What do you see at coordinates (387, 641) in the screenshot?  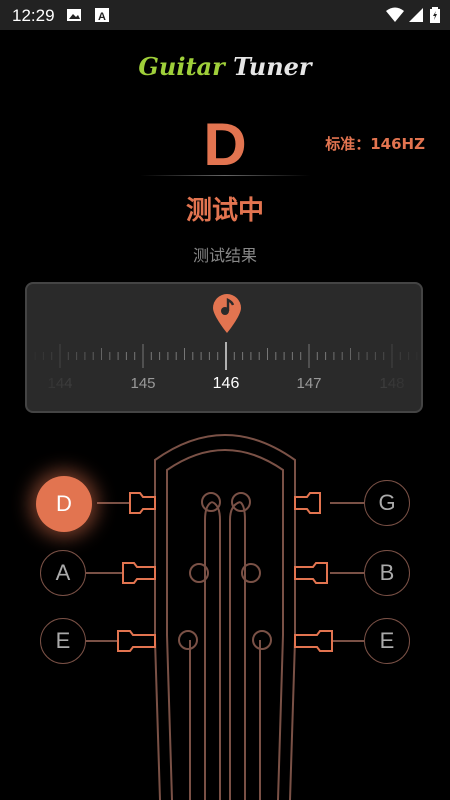 I see `string-button-high-e: E` at bounding box center [387, 641].